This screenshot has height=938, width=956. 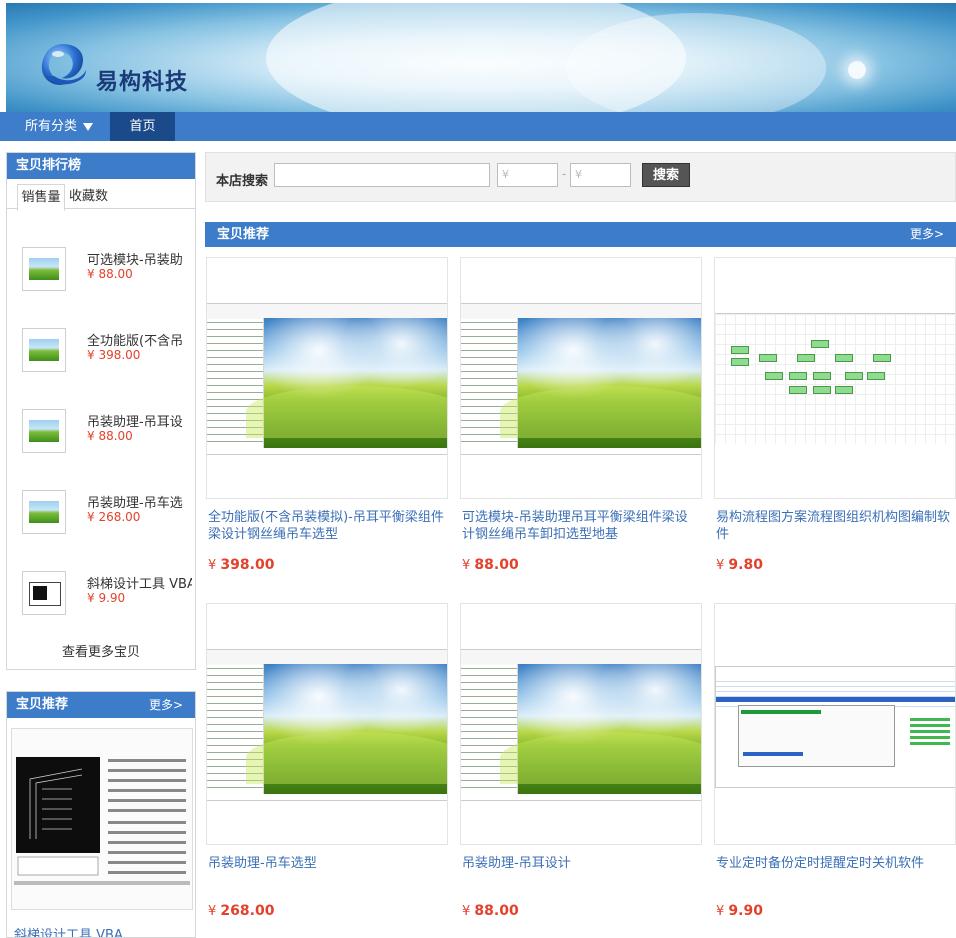 What do you see at coordinates (745, 911) in the screenshot?
I see `price-value: 9.90` at bounding box center [745, 911].